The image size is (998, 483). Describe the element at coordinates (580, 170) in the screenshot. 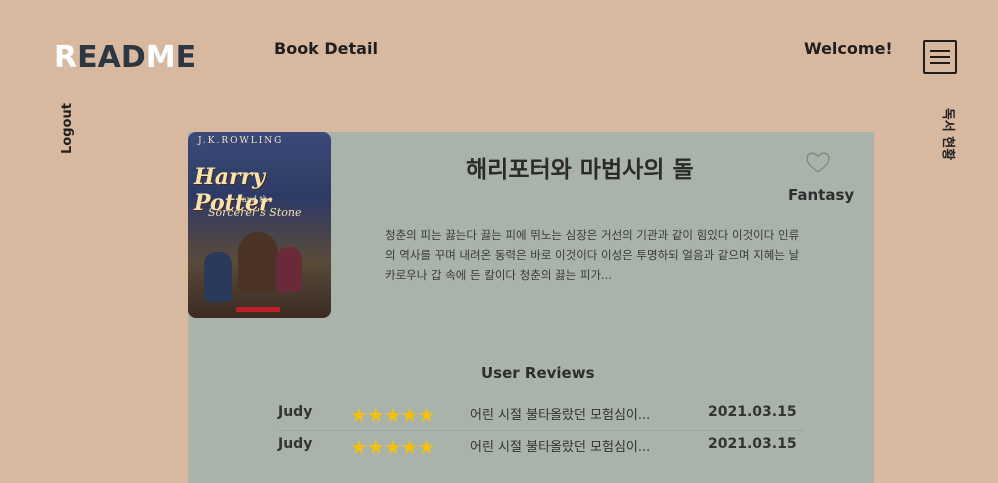

I see `book-title: 해리포터와 마법사의 돌` at that location.